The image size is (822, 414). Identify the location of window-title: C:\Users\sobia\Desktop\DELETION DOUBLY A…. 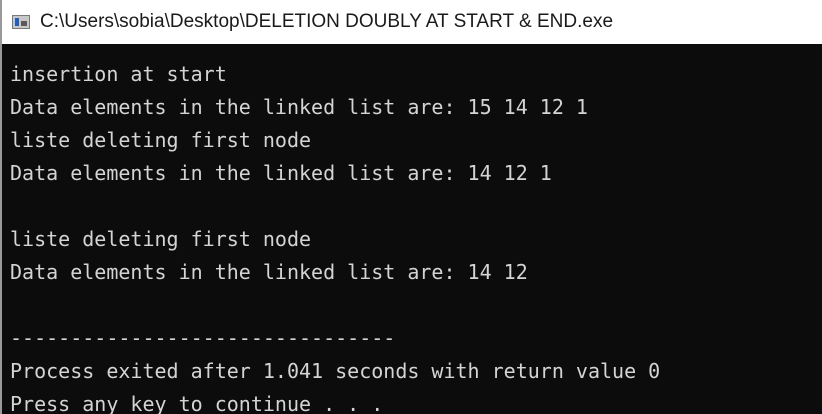
(327, 21).